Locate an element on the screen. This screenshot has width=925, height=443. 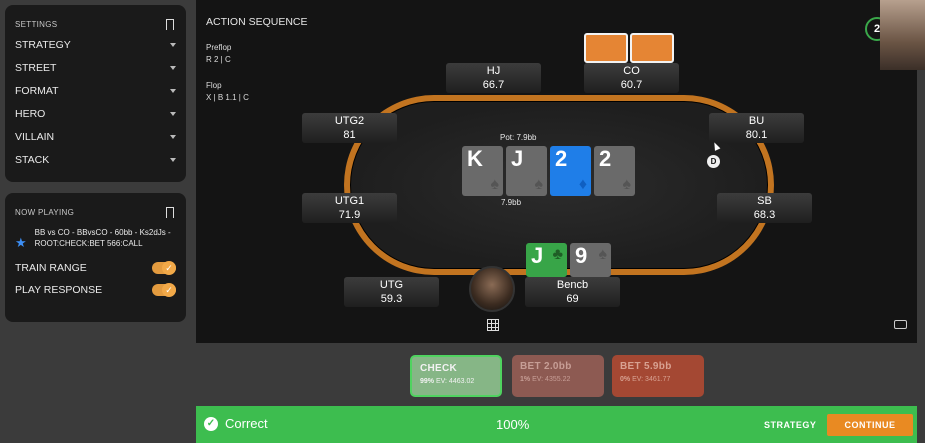
seat-bu: BU 80.1 is located at coordinates (756, 128).